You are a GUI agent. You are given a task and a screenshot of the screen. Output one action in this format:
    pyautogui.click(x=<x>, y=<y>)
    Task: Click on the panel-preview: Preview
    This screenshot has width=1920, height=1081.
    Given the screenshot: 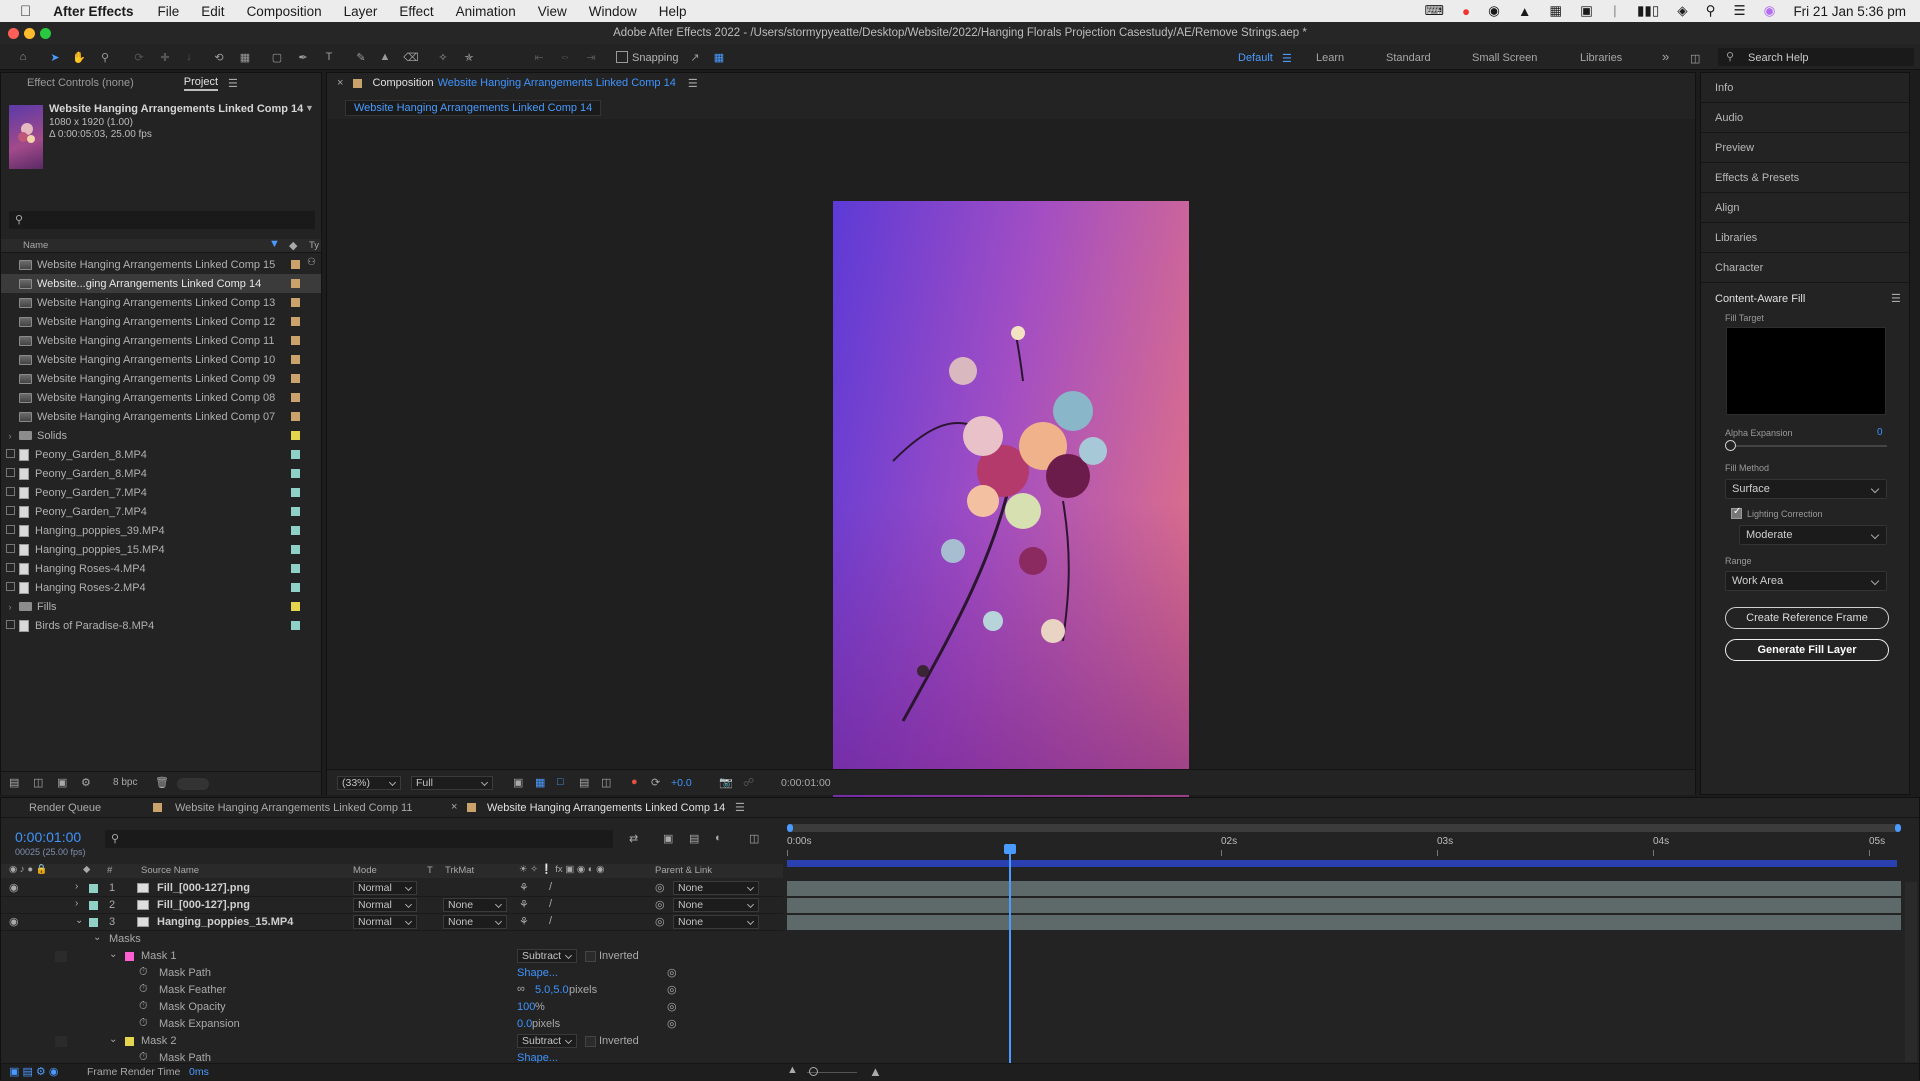 What is the action you would take?
    pyautogui.click(x=1806, y=148)
    